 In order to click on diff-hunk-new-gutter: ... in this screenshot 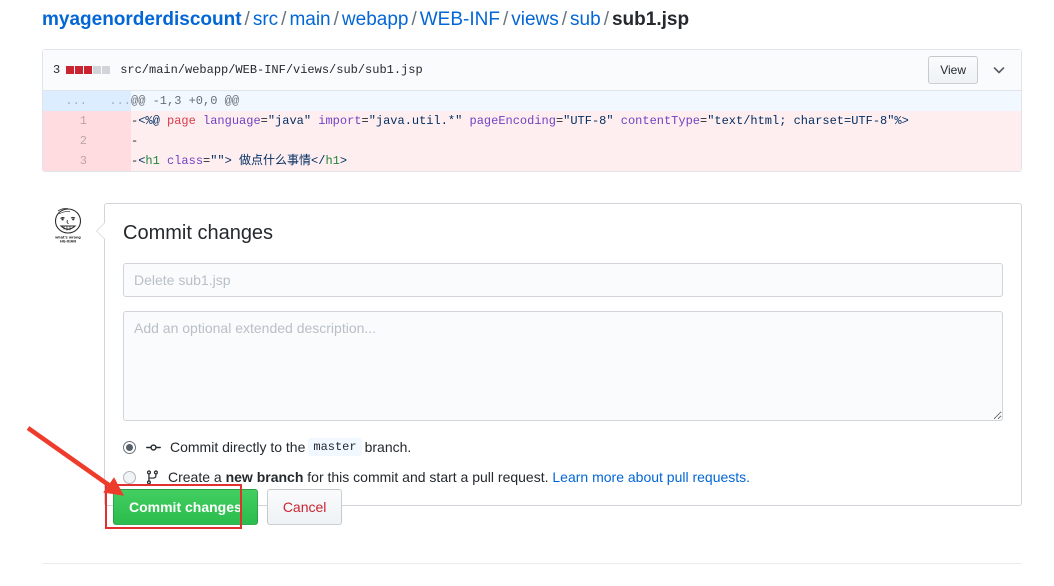, I will do `click(109, 101)`.